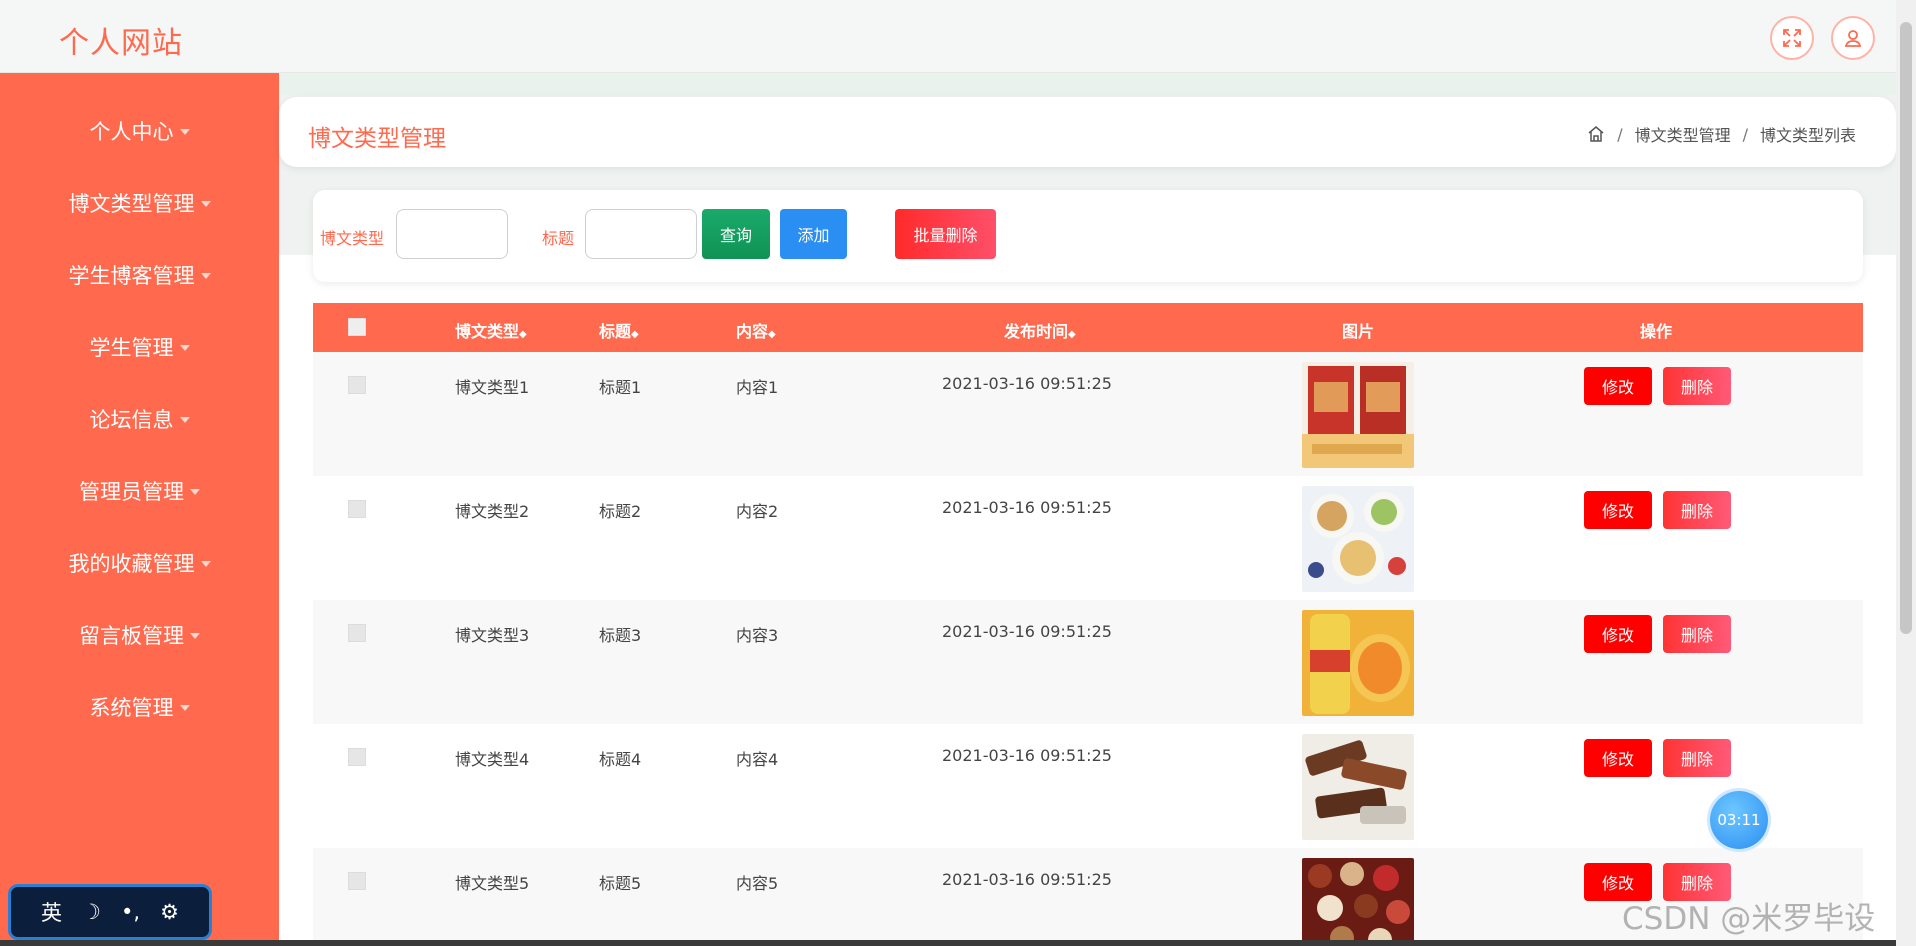  Describe the element at coordinates (1088, 786) in the screenshot. I see `table-row: 博文类型4 标题4 内容4 2021-03-16 09:51:25 修改 删除` at that location.